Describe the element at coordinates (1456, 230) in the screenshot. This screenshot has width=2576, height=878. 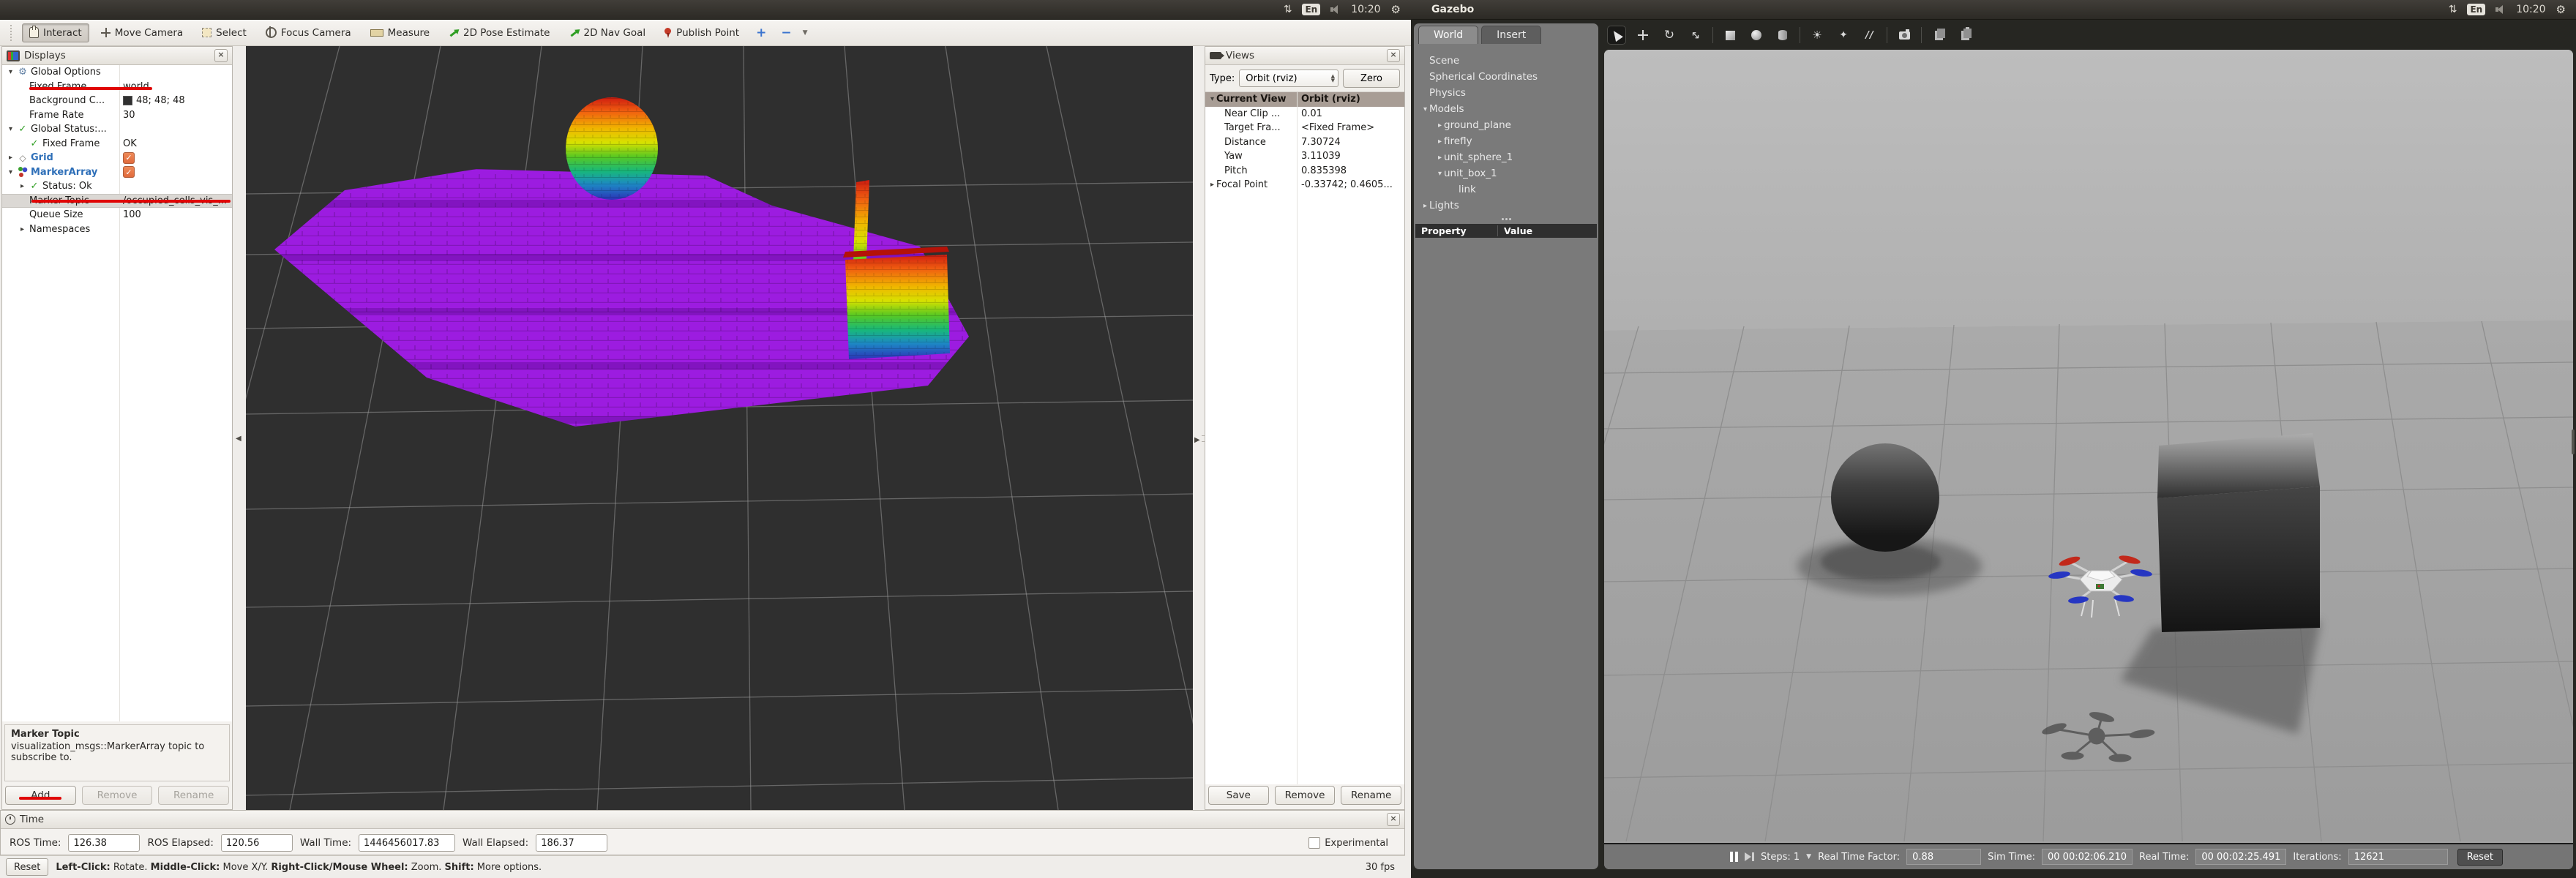
I see `property-column-header: Property` at that location.